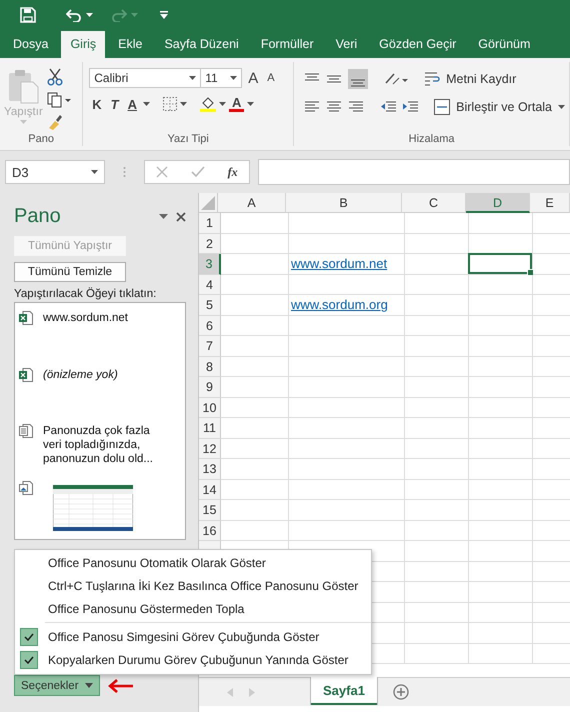 This screenshot has height=712, width=570. Describe the element at coordinates (504, 107) in the screenshot. I see `merge-center-button: Birleştir ve Ortala` at that location.